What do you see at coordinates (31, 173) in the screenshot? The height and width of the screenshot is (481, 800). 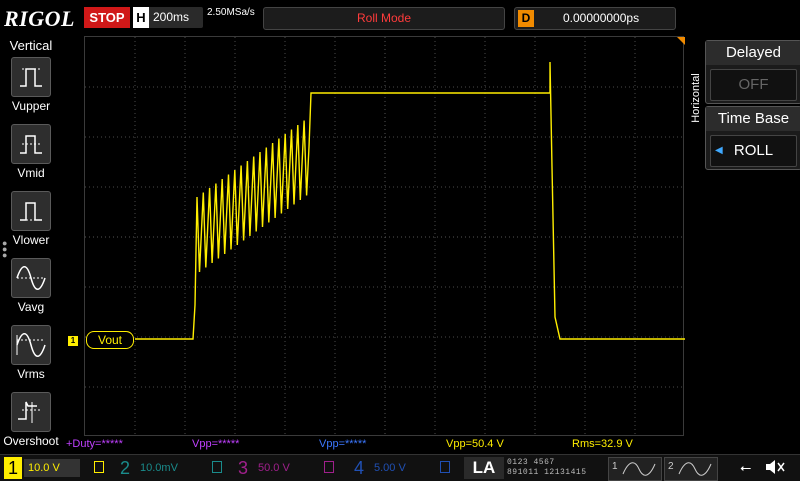 I see `measure-label: Vmid` at bounding box center [31, 173].